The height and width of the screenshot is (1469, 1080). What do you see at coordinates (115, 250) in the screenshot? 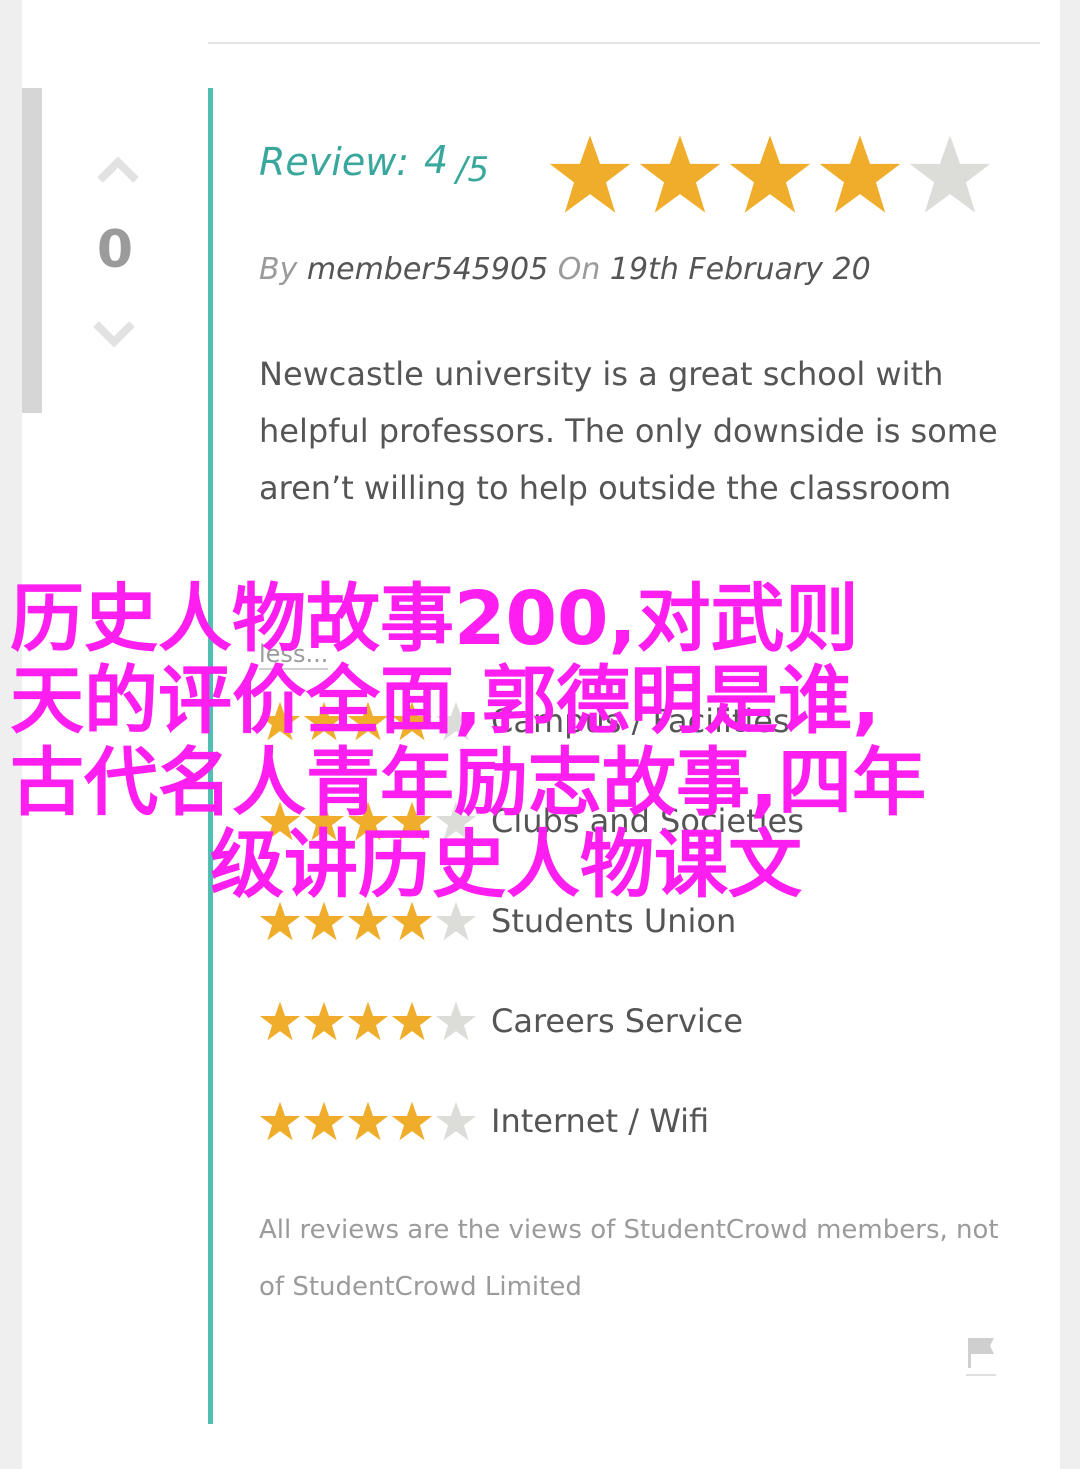
I see `vote-count: 0` at bounding box center [115, 250].